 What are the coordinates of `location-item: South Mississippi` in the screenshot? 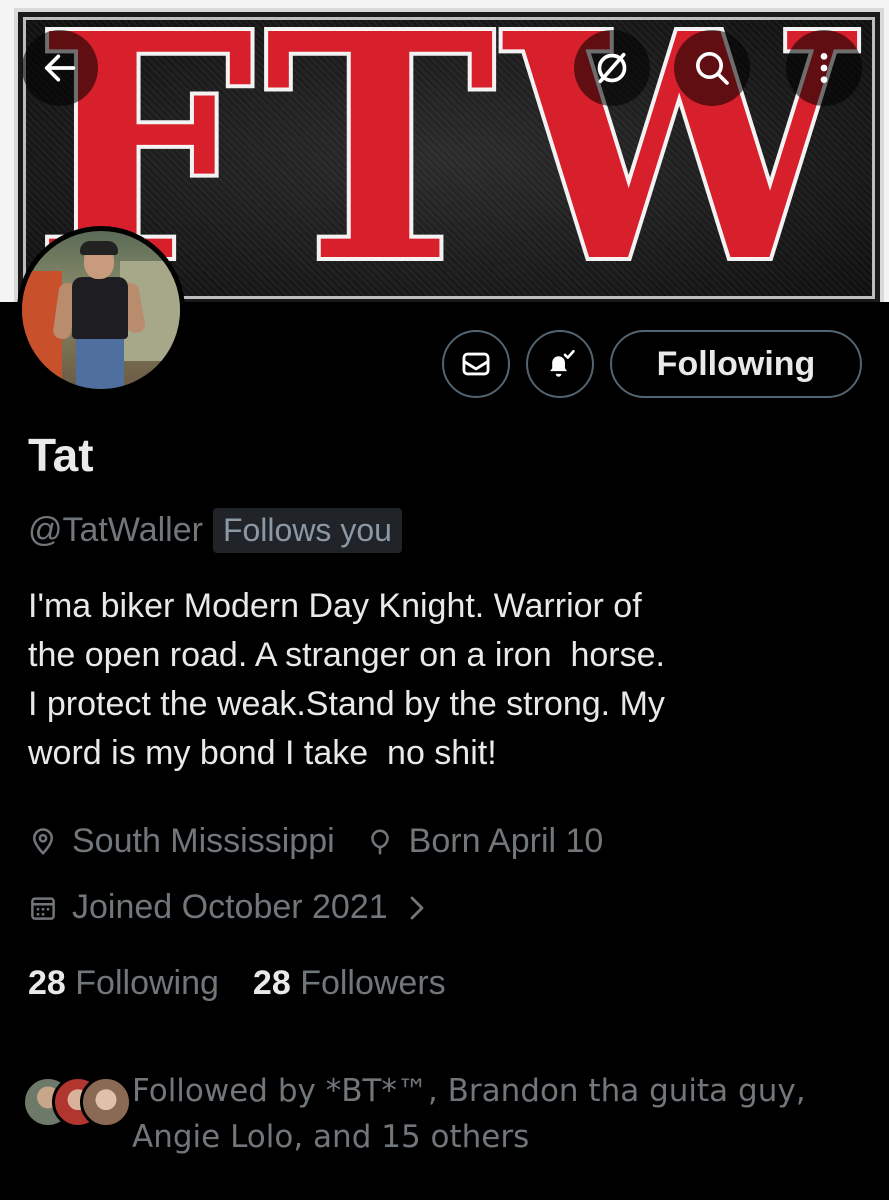 It's located at (181, 841).